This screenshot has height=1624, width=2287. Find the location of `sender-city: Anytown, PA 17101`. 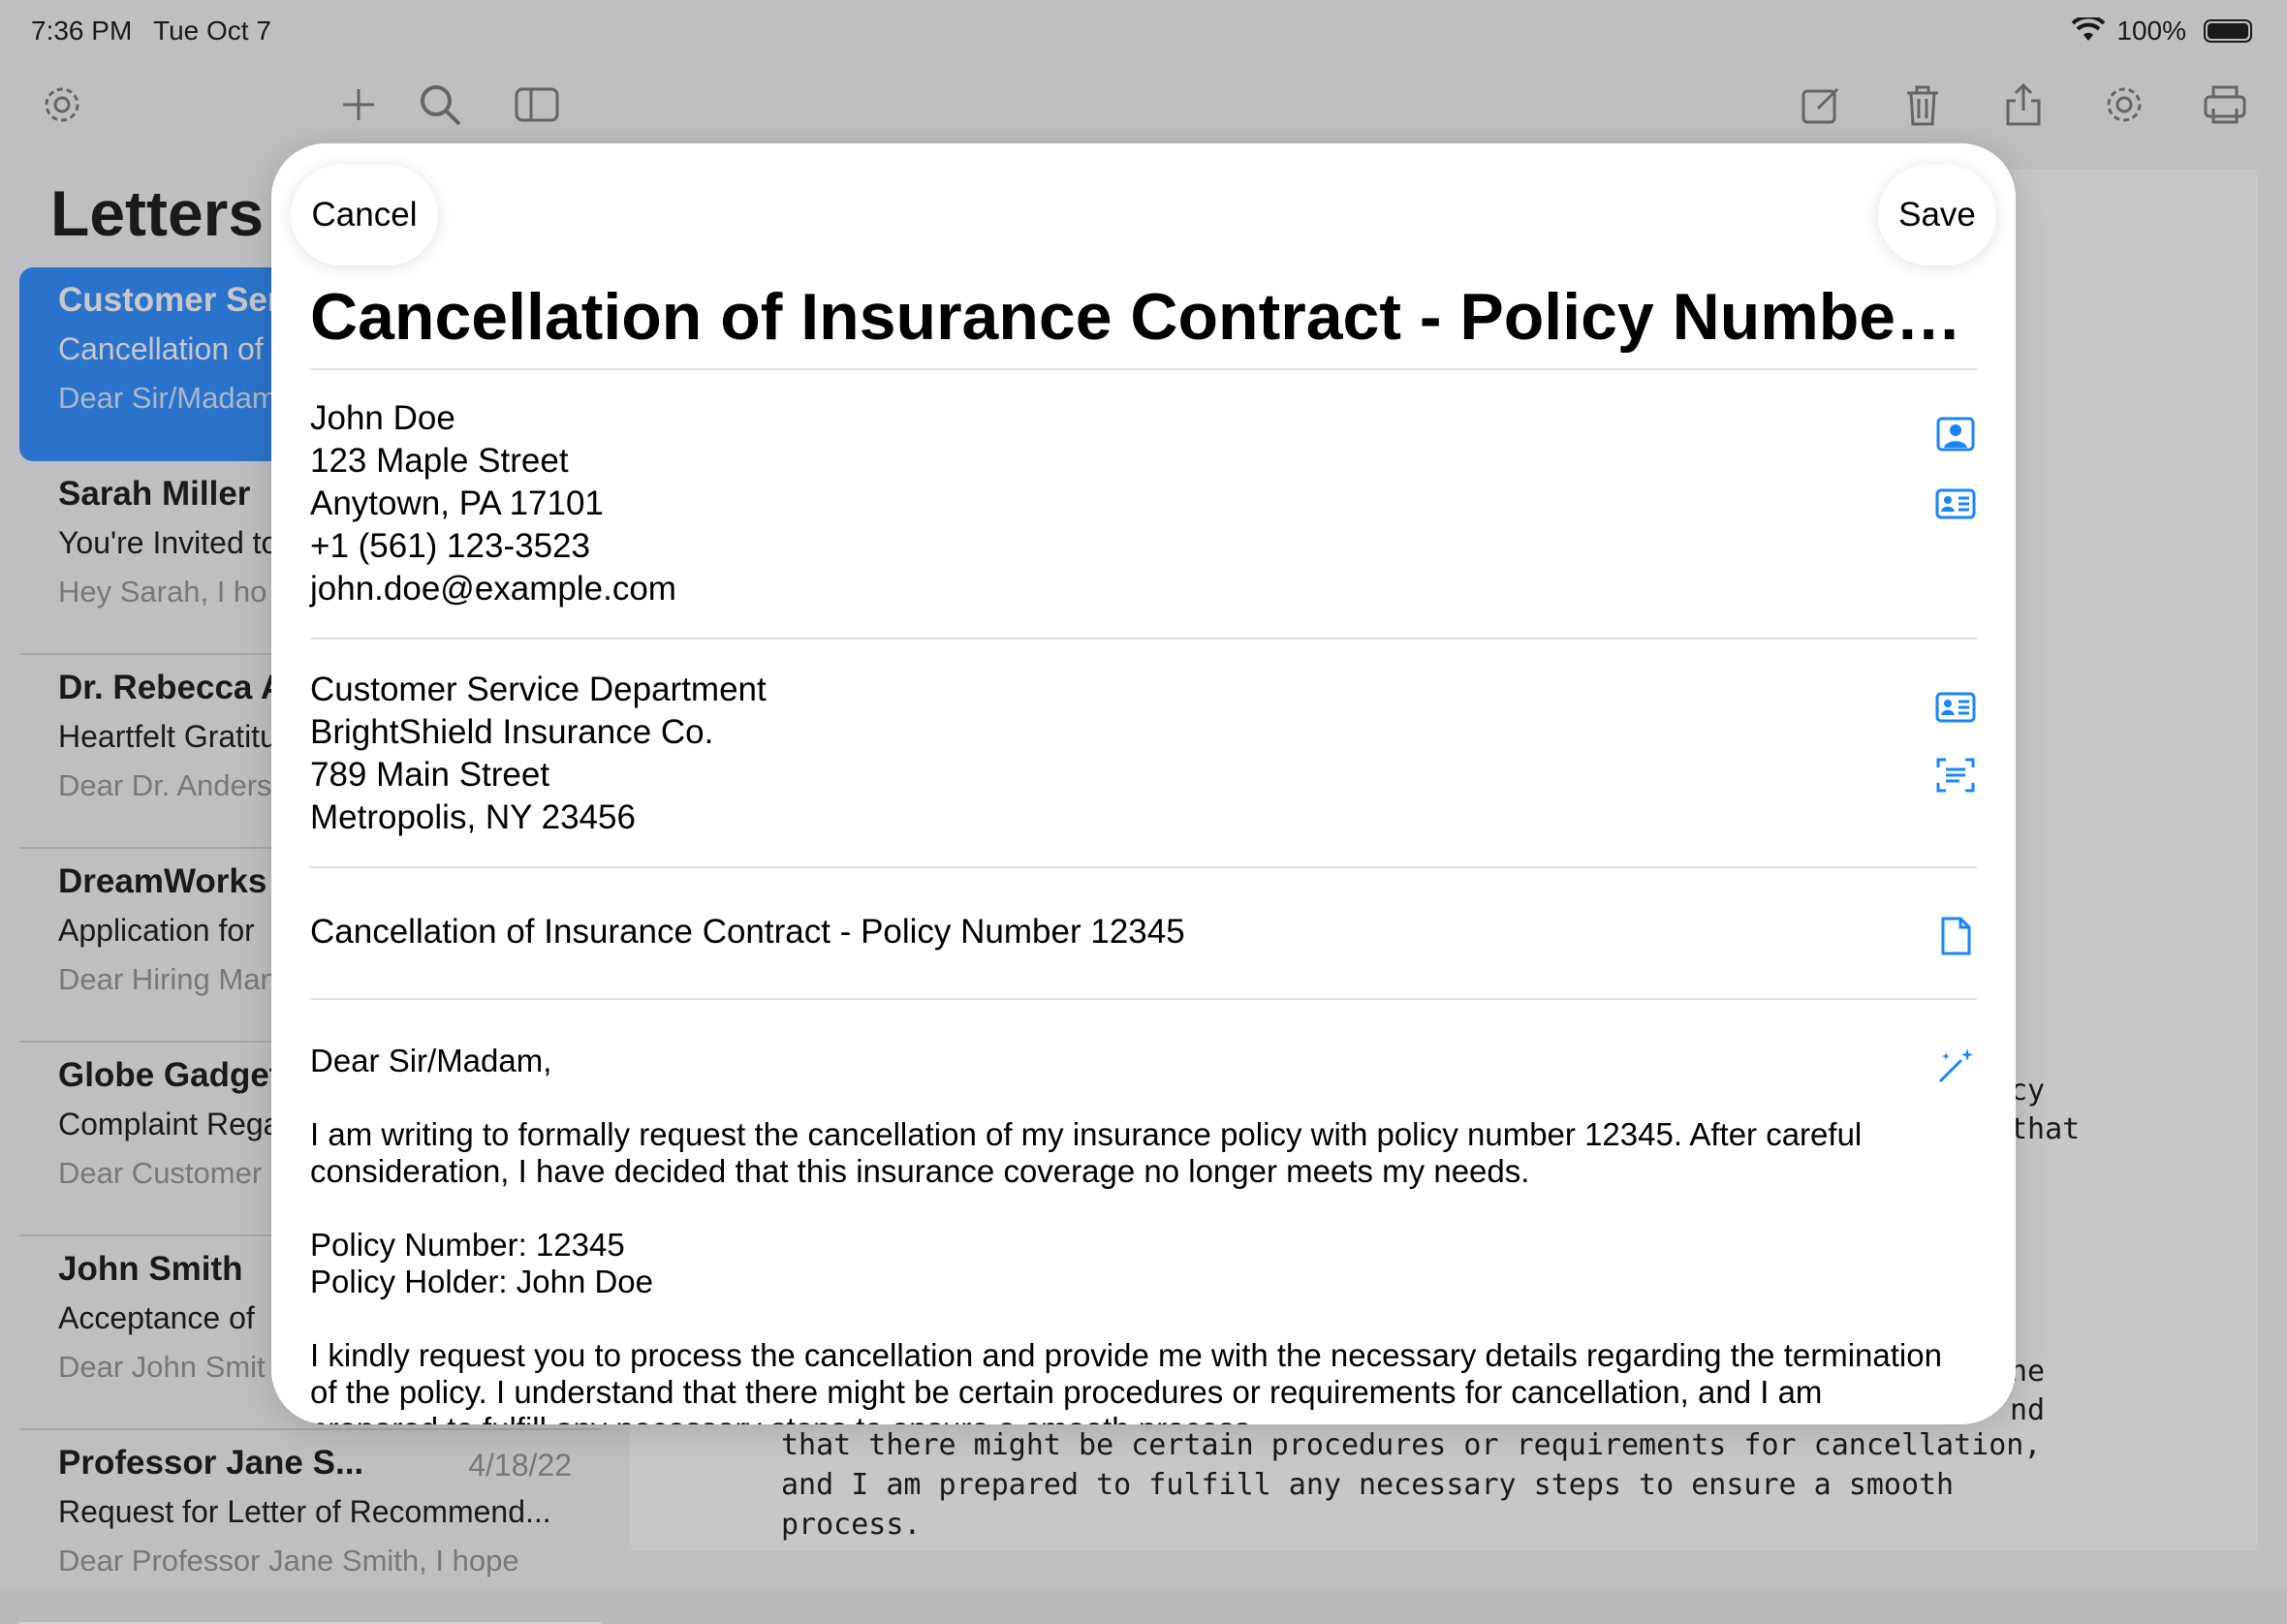

sender-city: Anytown, PA 17101 is located at coordinates (457, 503).